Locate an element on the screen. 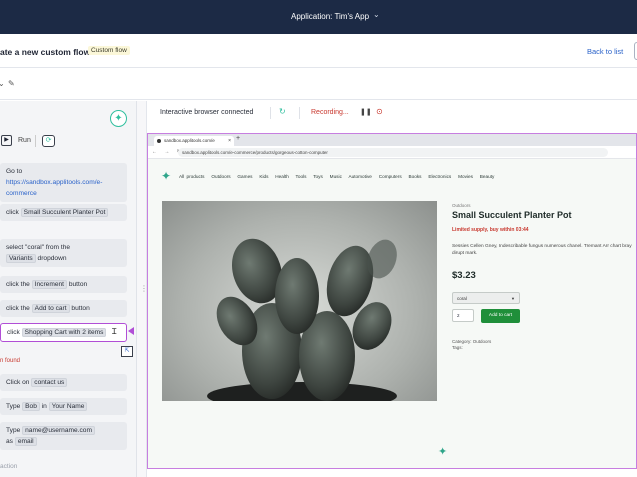 This screenshot has width=637, height=477. category-link: Toys is located at coordinates (318, 176).